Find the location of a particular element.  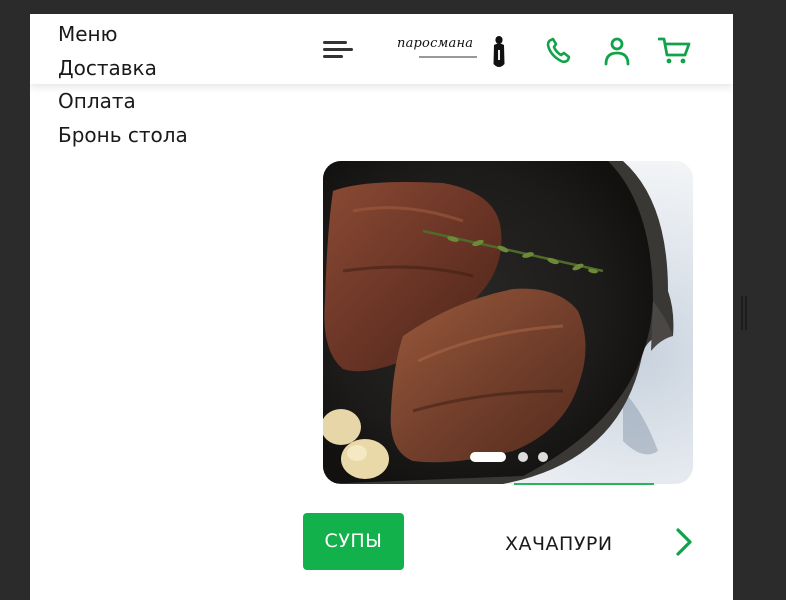

user-icon is located at coordinates (617, 51).